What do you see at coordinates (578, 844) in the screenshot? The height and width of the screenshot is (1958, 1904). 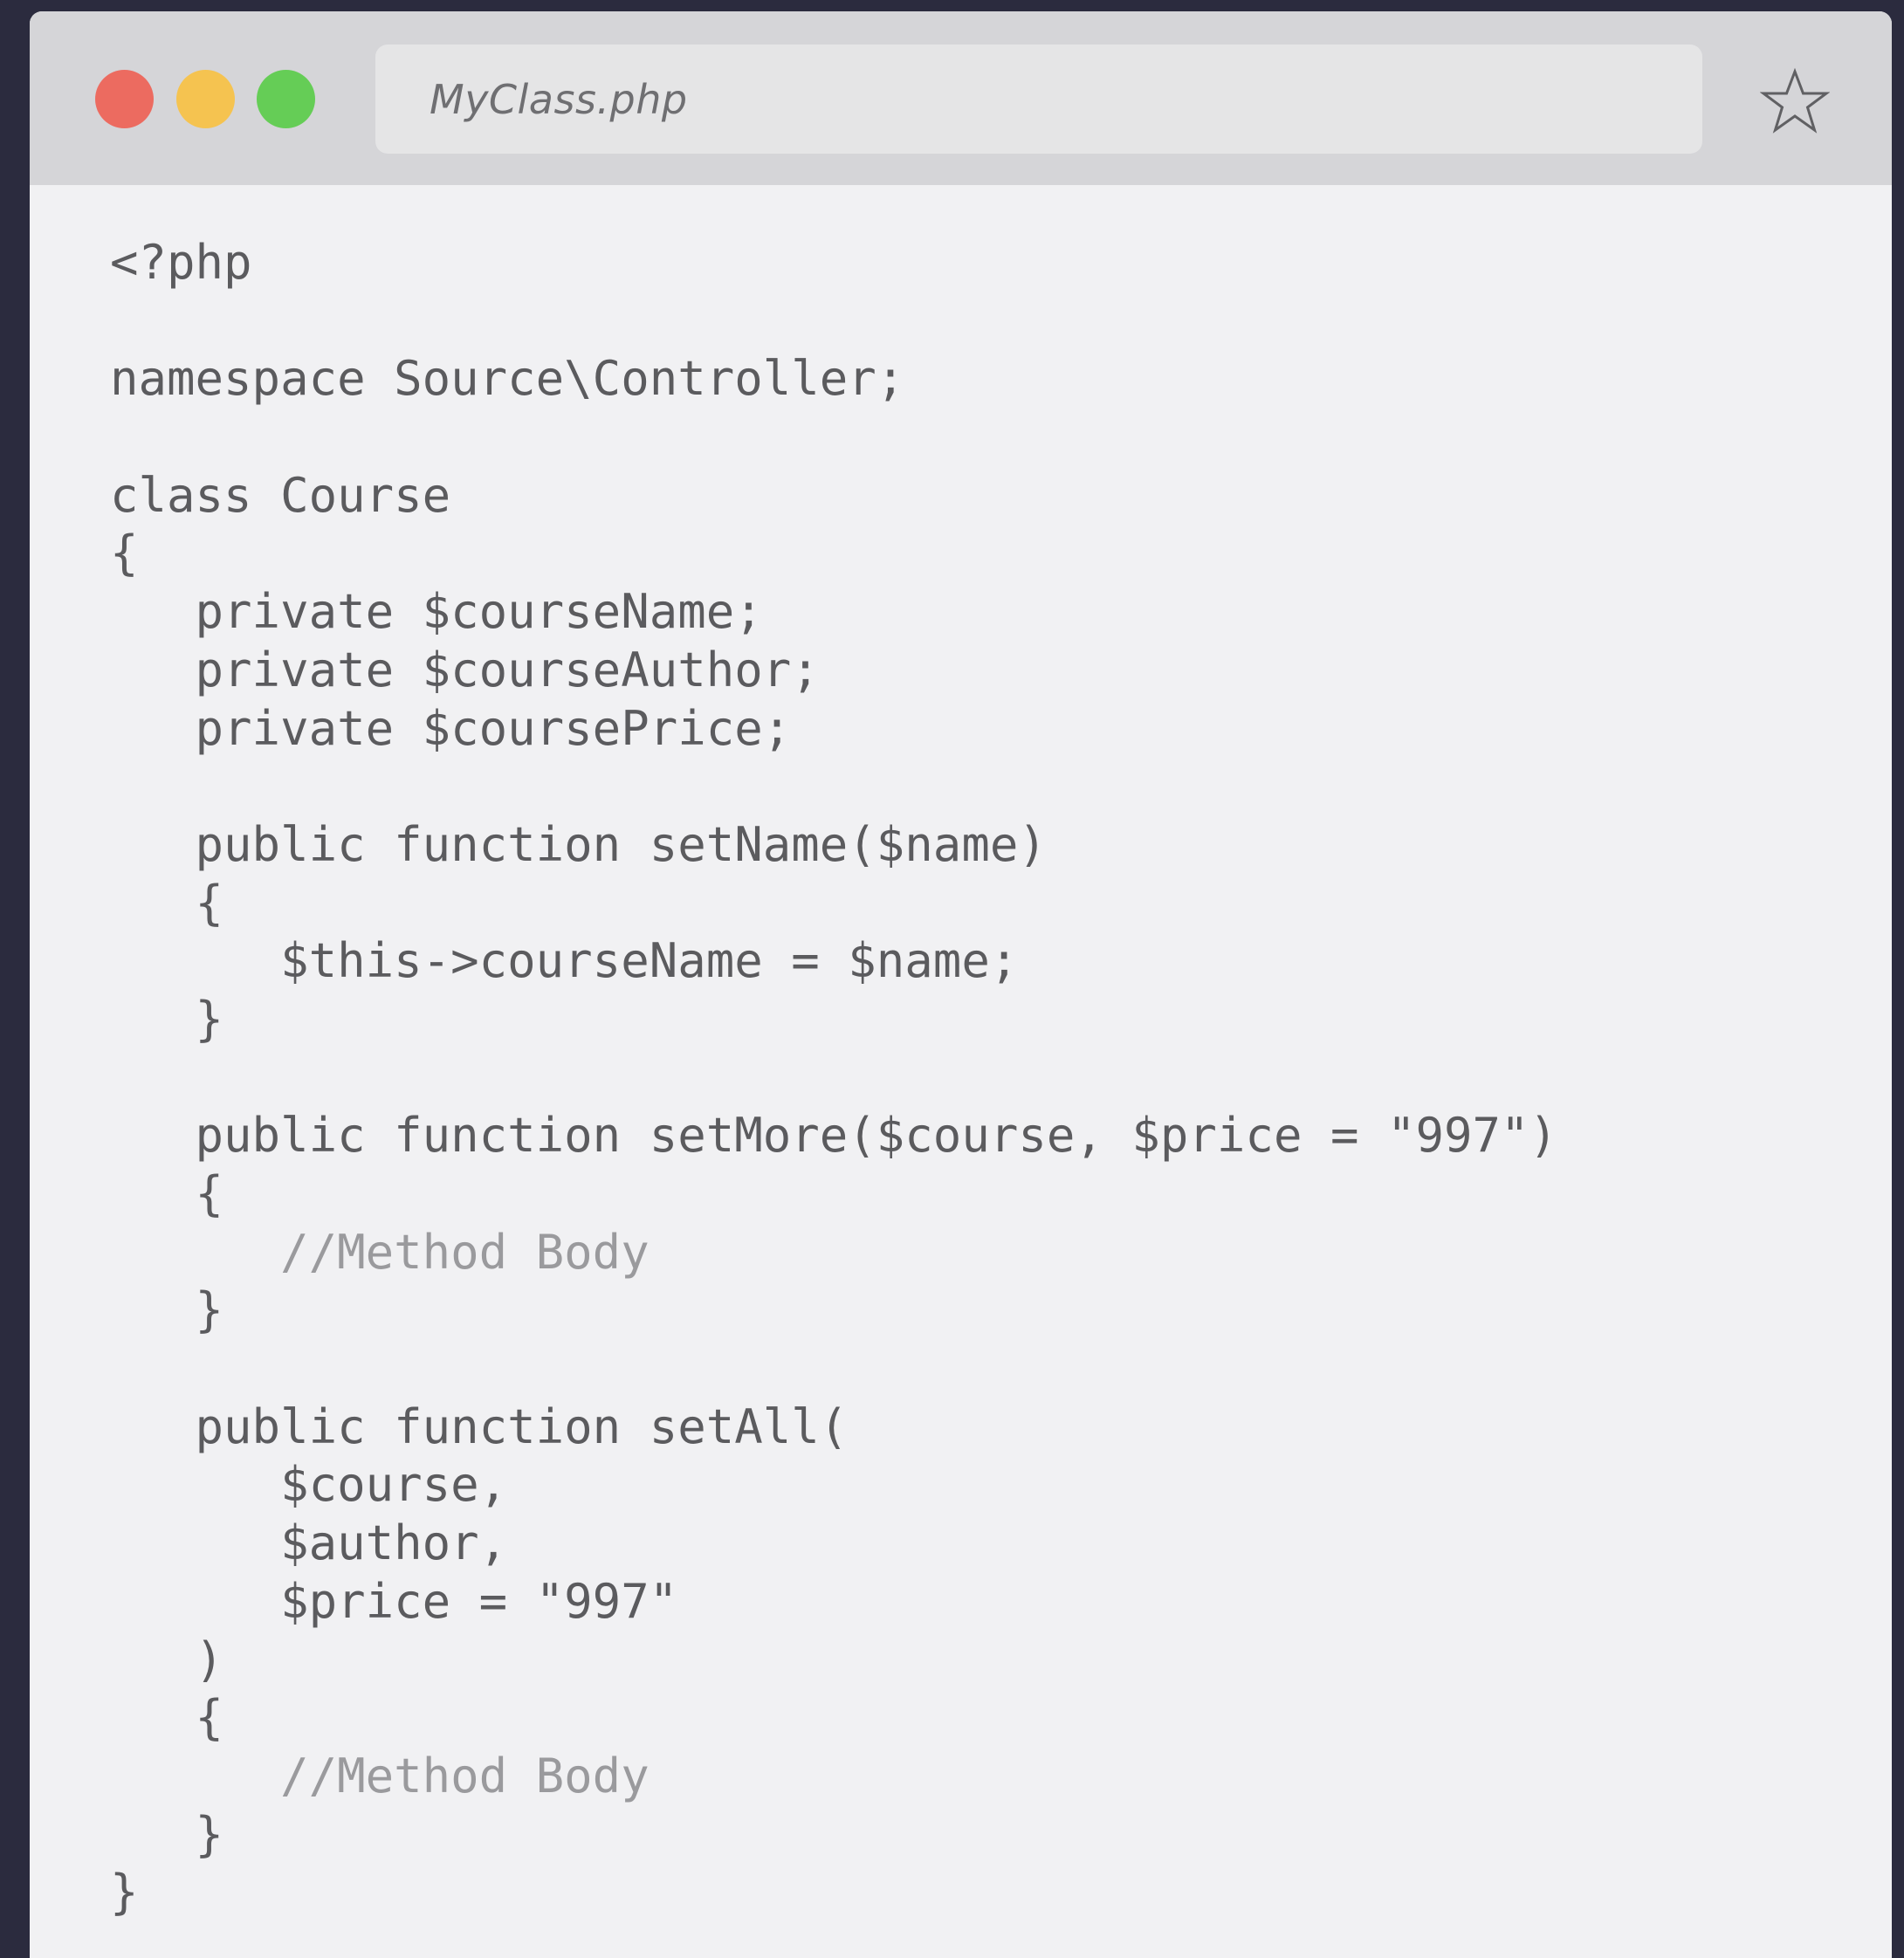 I see `code-line: public function setName($name)` at bounding box center [578, 844].